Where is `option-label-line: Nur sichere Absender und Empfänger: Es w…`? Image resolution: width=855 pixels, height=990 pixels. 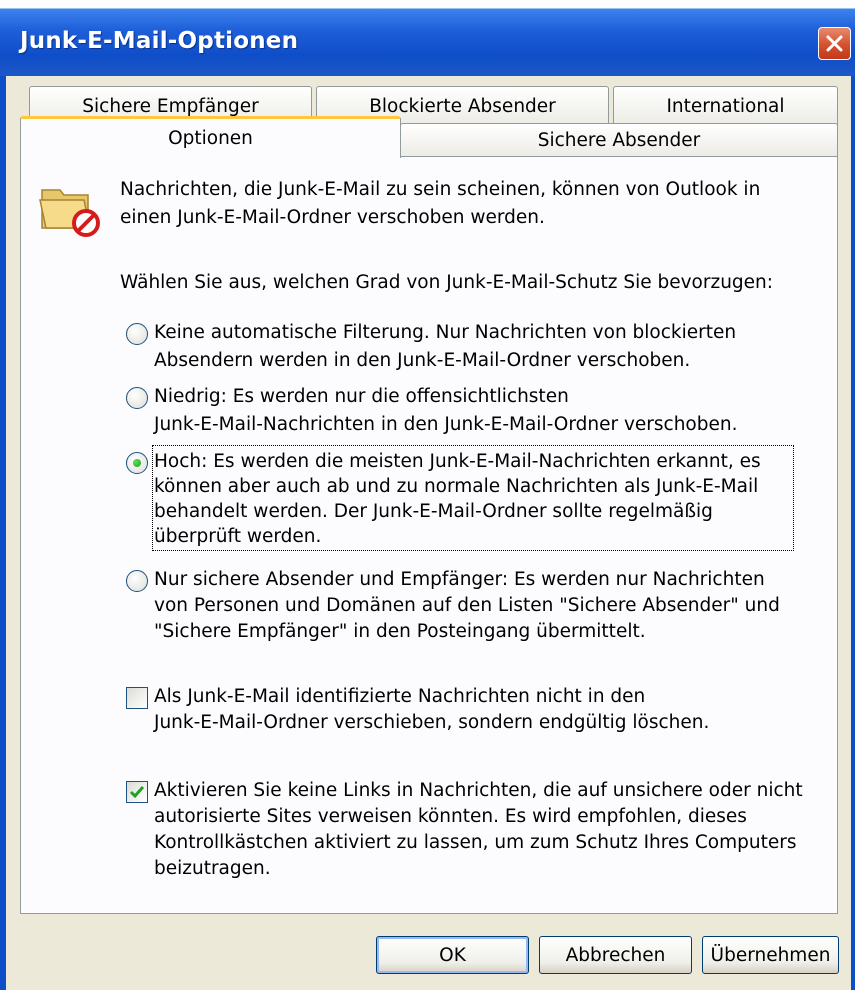 option-label-line: Nur sichere Absender und Empfänger: Es w… is located at coordinates (459, 579).